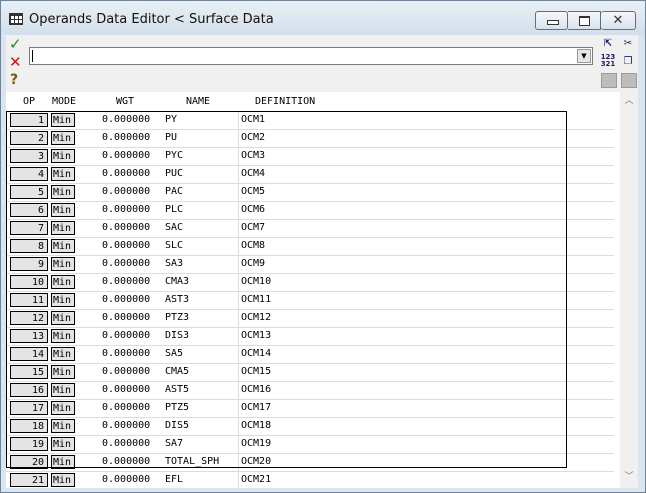 The height and width of the screenshot is (493, 646). I want to click on close-button: ✕, so click(618, 20).